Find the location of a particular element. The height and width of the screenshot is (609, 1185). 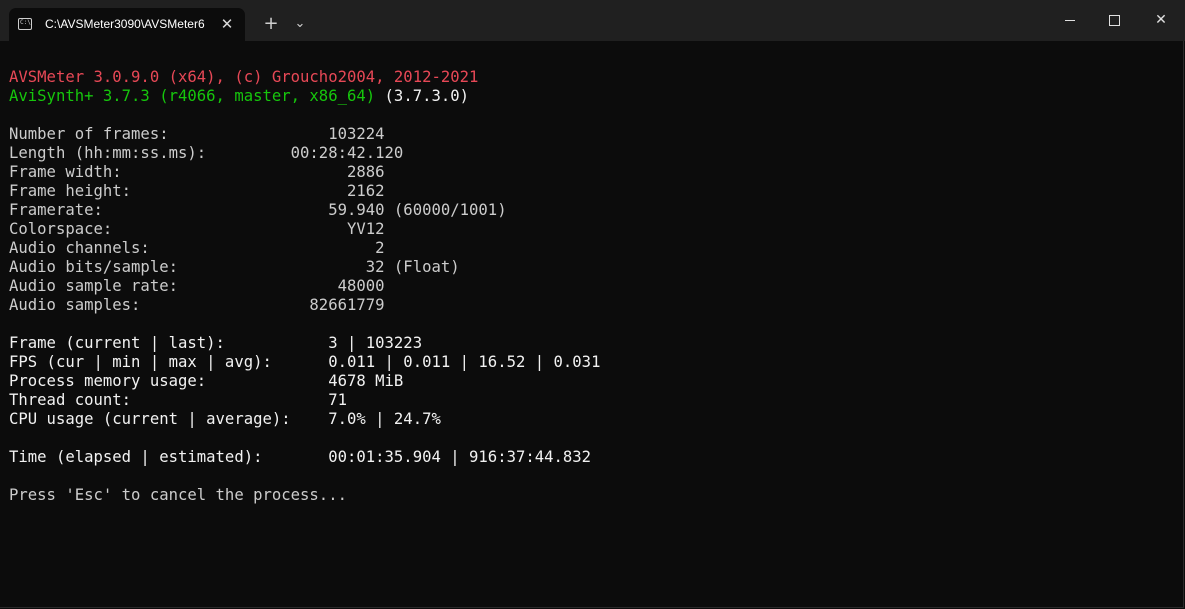

info-line: Frame height: 2162 is located at coordinates (197, 191).